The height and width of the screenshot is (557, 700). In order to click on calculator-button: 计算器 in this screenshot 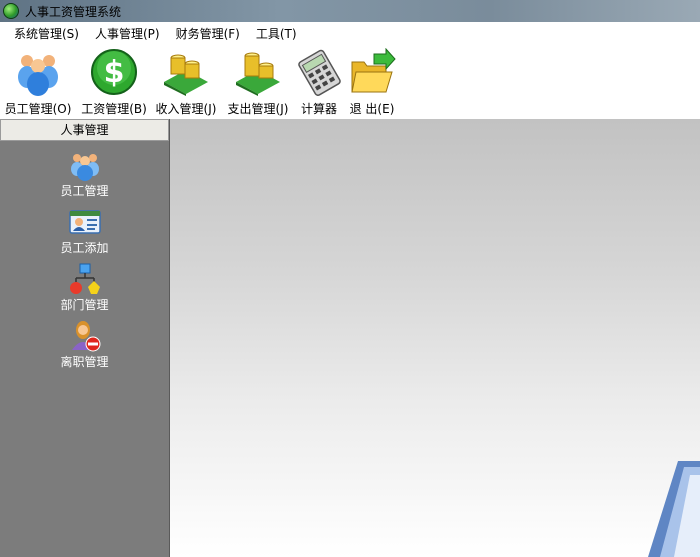, I will do `click(319, 82)`.